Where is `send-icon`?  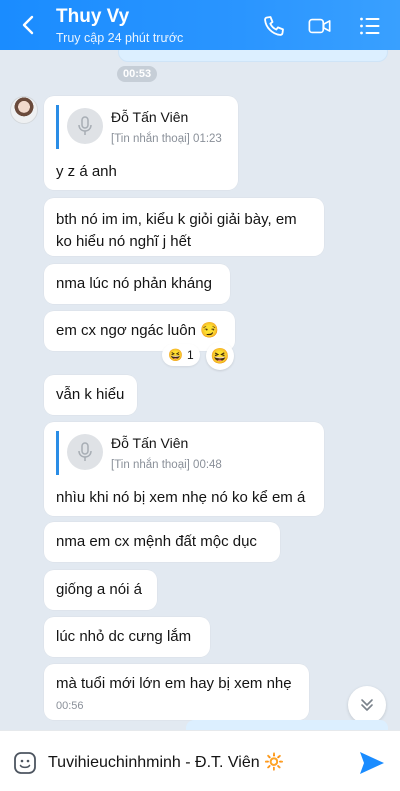
send-icon is located at coordinates (372, 763).